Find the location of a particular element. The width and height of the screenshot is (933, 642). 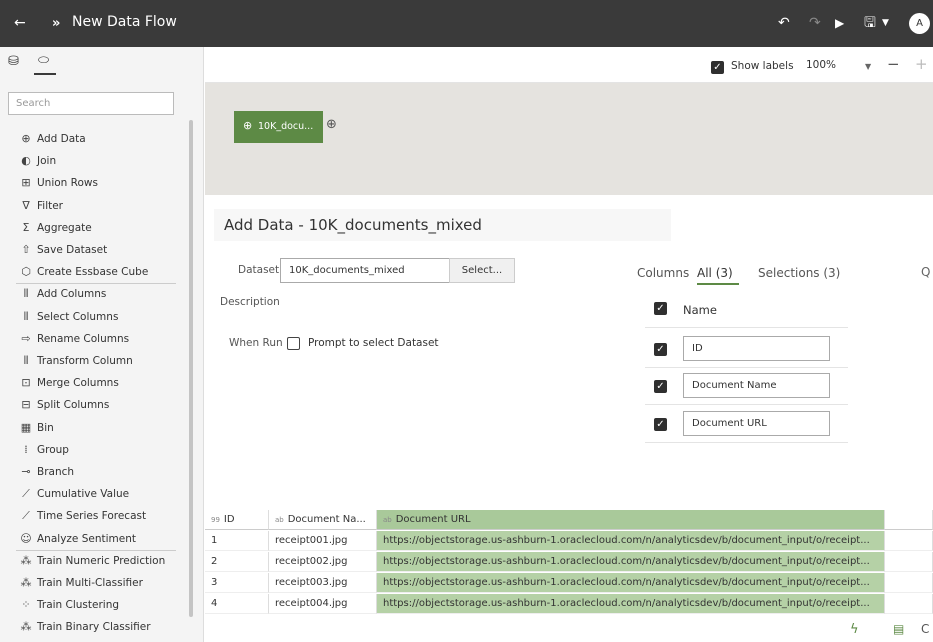

row-id-cell: 3 is located at coordinates (237, 583).